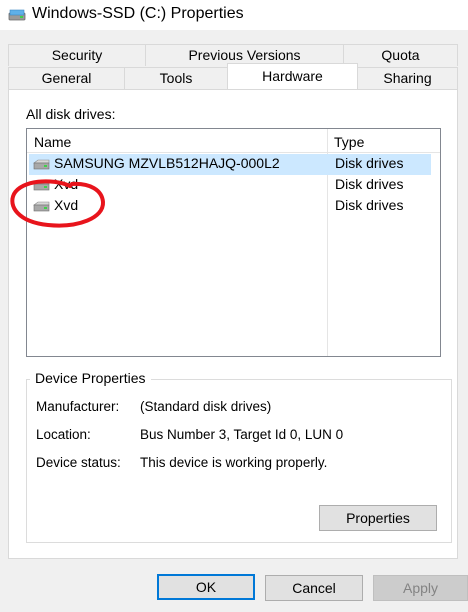  Describe the element at coordinates (206, 406) in the screenshot. I see `manufacturer-value: (Standard disk drives)` at that location.